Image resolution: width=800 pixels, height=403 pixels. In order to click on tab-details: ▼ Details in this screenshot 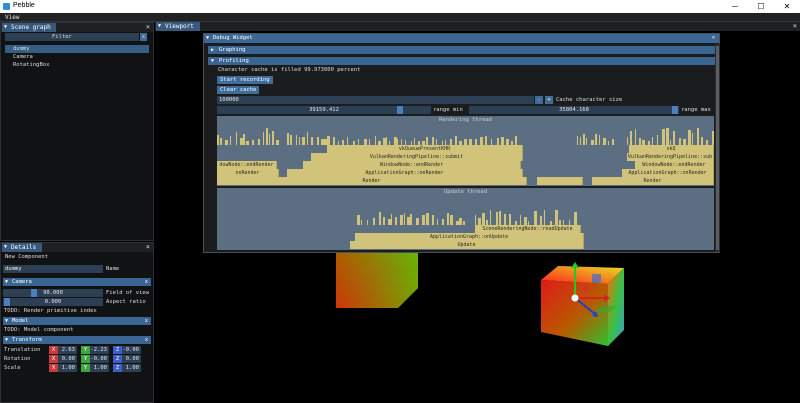, I will do `click(22, 247)`.